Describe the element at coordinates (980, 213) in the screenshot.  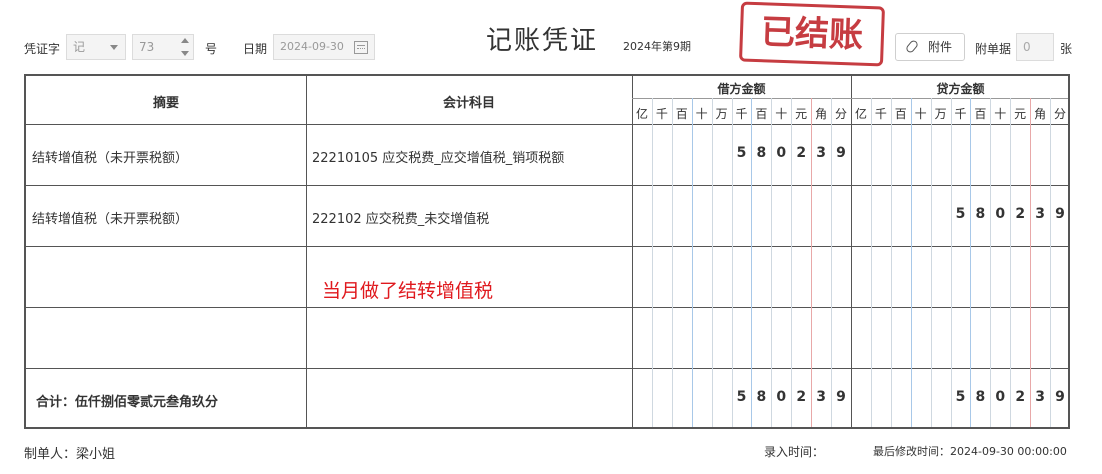
I see `credit-amount-digit: 8` at that location.